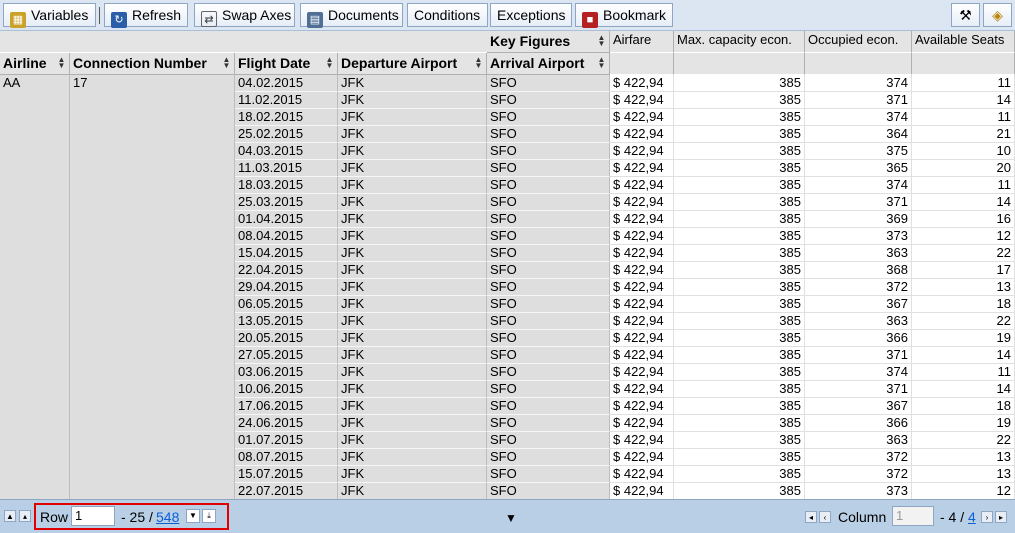 The image size is (1015, 533). Describe the element at coordinates (286, 406) in the screenshot. I see `flight-date-cell: 17.06.2015` at that location.